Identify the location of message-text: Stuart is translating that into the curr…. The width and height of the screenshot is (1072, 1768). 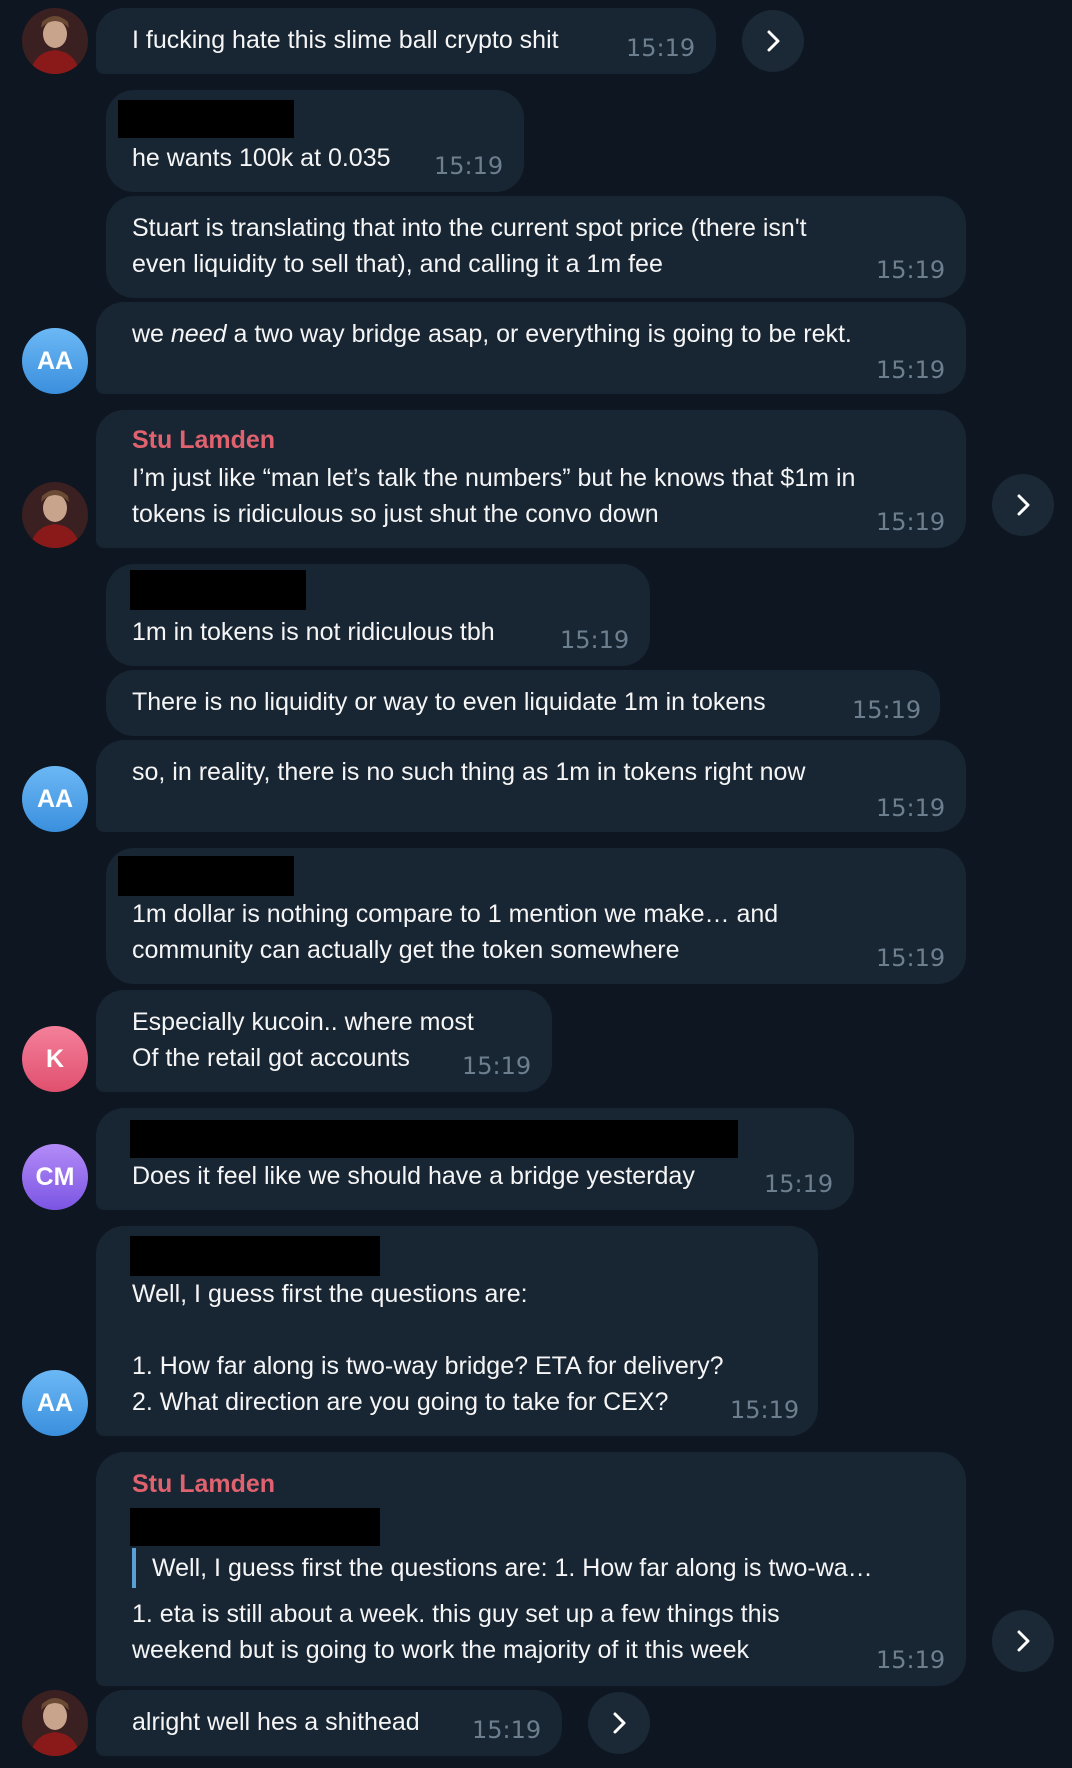
(469, 246).